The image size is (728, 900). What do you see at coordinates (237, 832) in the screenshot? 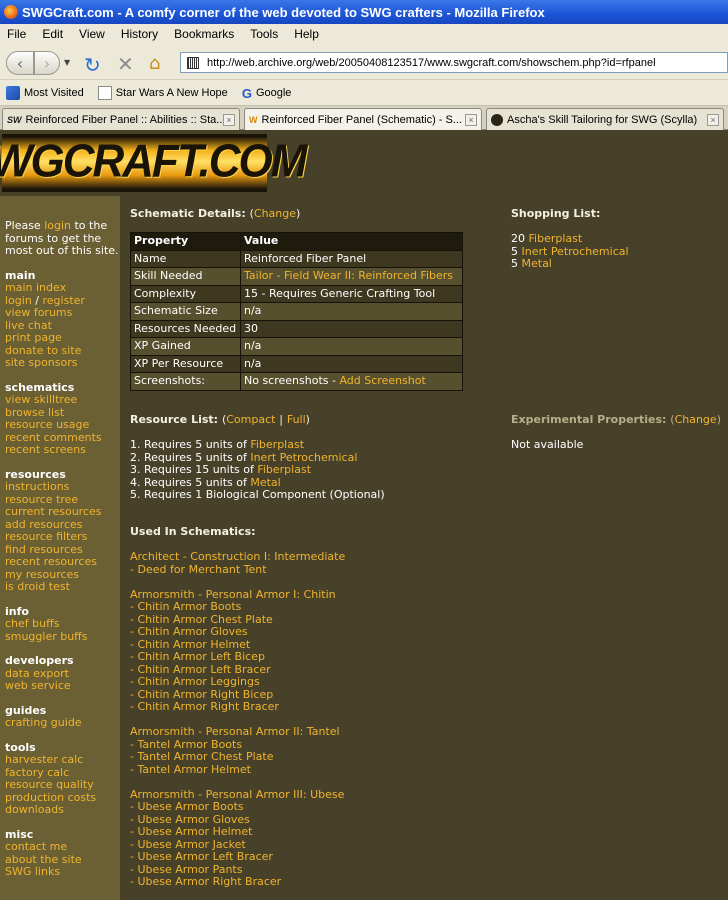
I see `schematic-link: - Ubese Armor Helmet` at bounding box center [237, 832].